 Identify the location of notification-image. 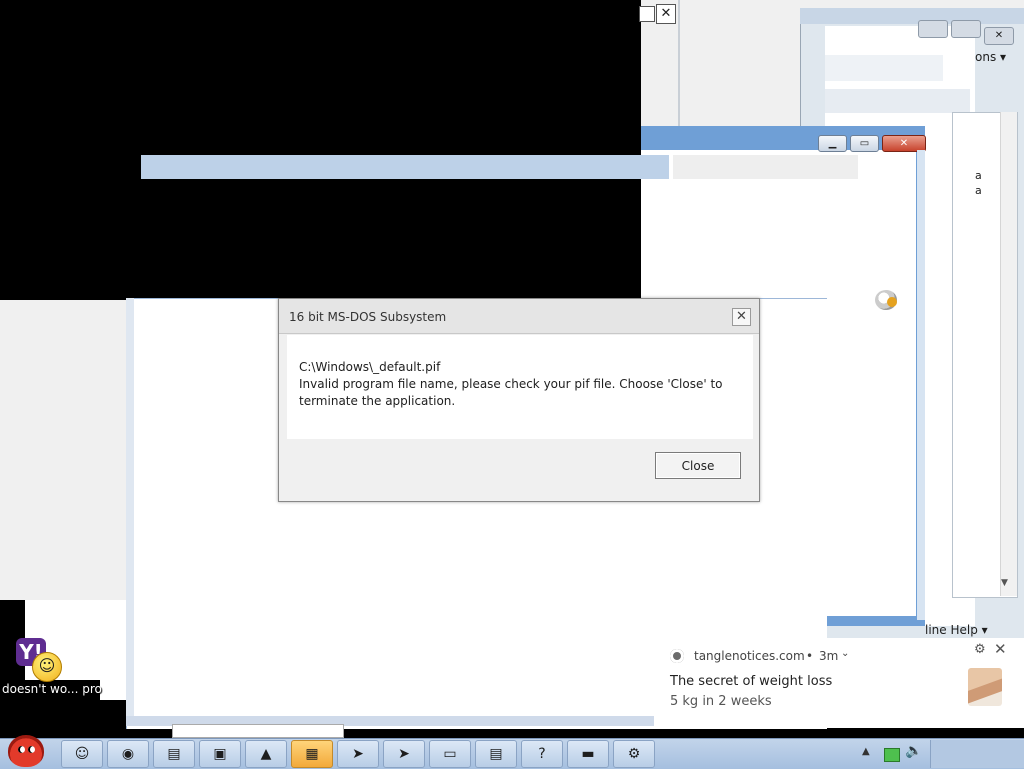
(985, 687).